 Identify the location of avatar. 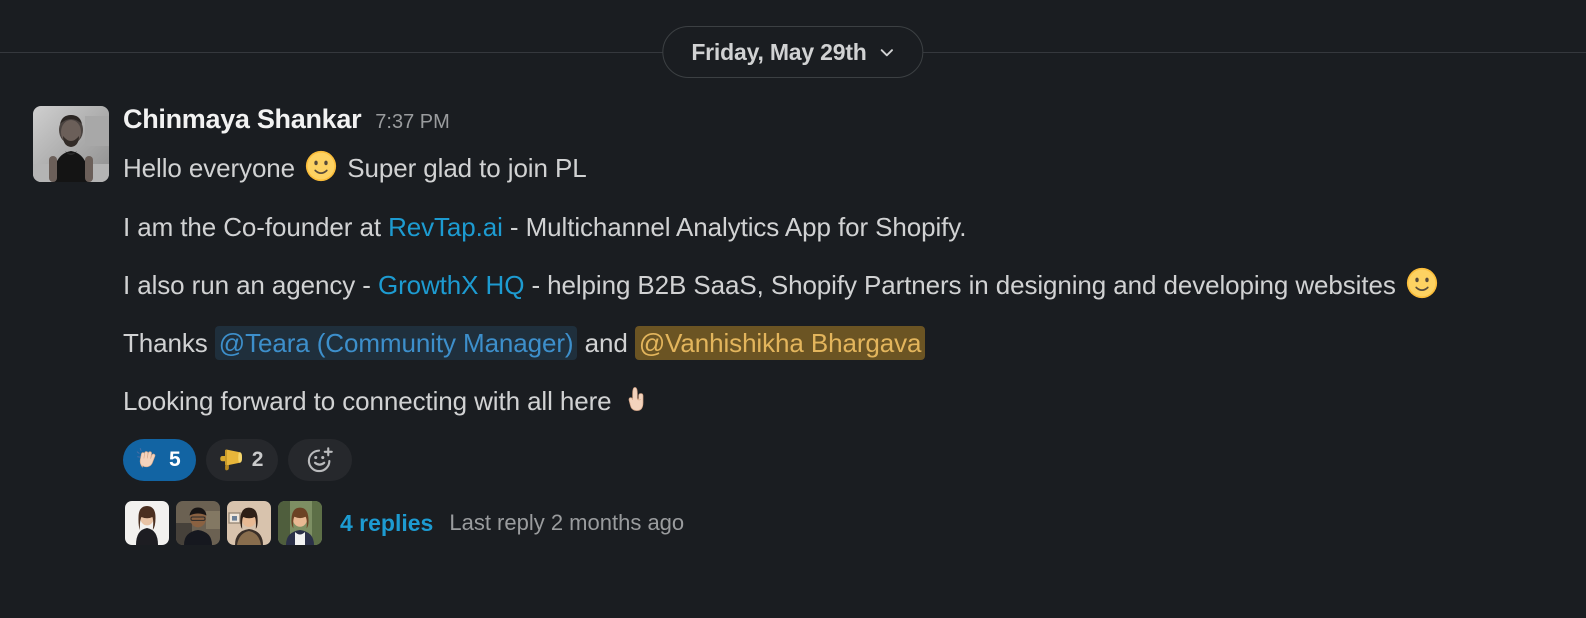
(71, 144).